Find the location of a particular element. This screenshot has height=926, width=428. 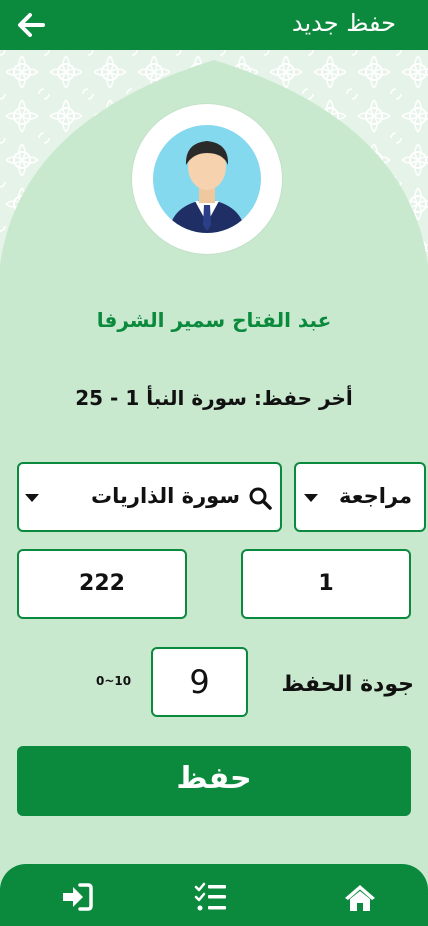

verse-to-input: 222 is located at coordinates (102, 584).